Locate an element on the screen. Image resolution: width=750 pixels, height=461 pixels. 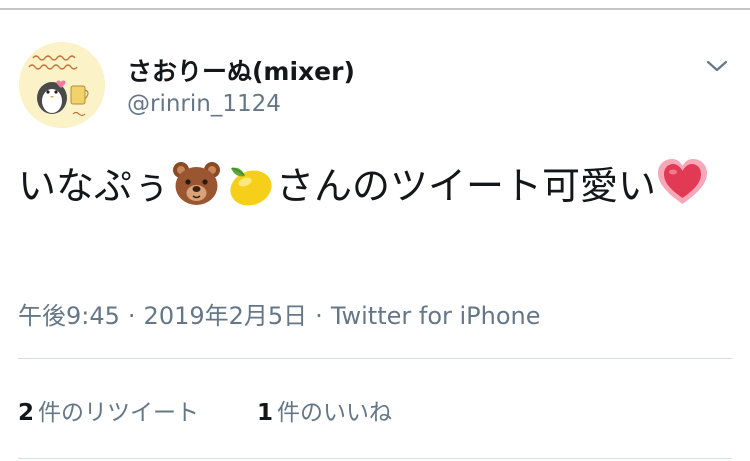
tweet-text-part-2: さんのツイート可愛い is located at coordinates (466, 186).